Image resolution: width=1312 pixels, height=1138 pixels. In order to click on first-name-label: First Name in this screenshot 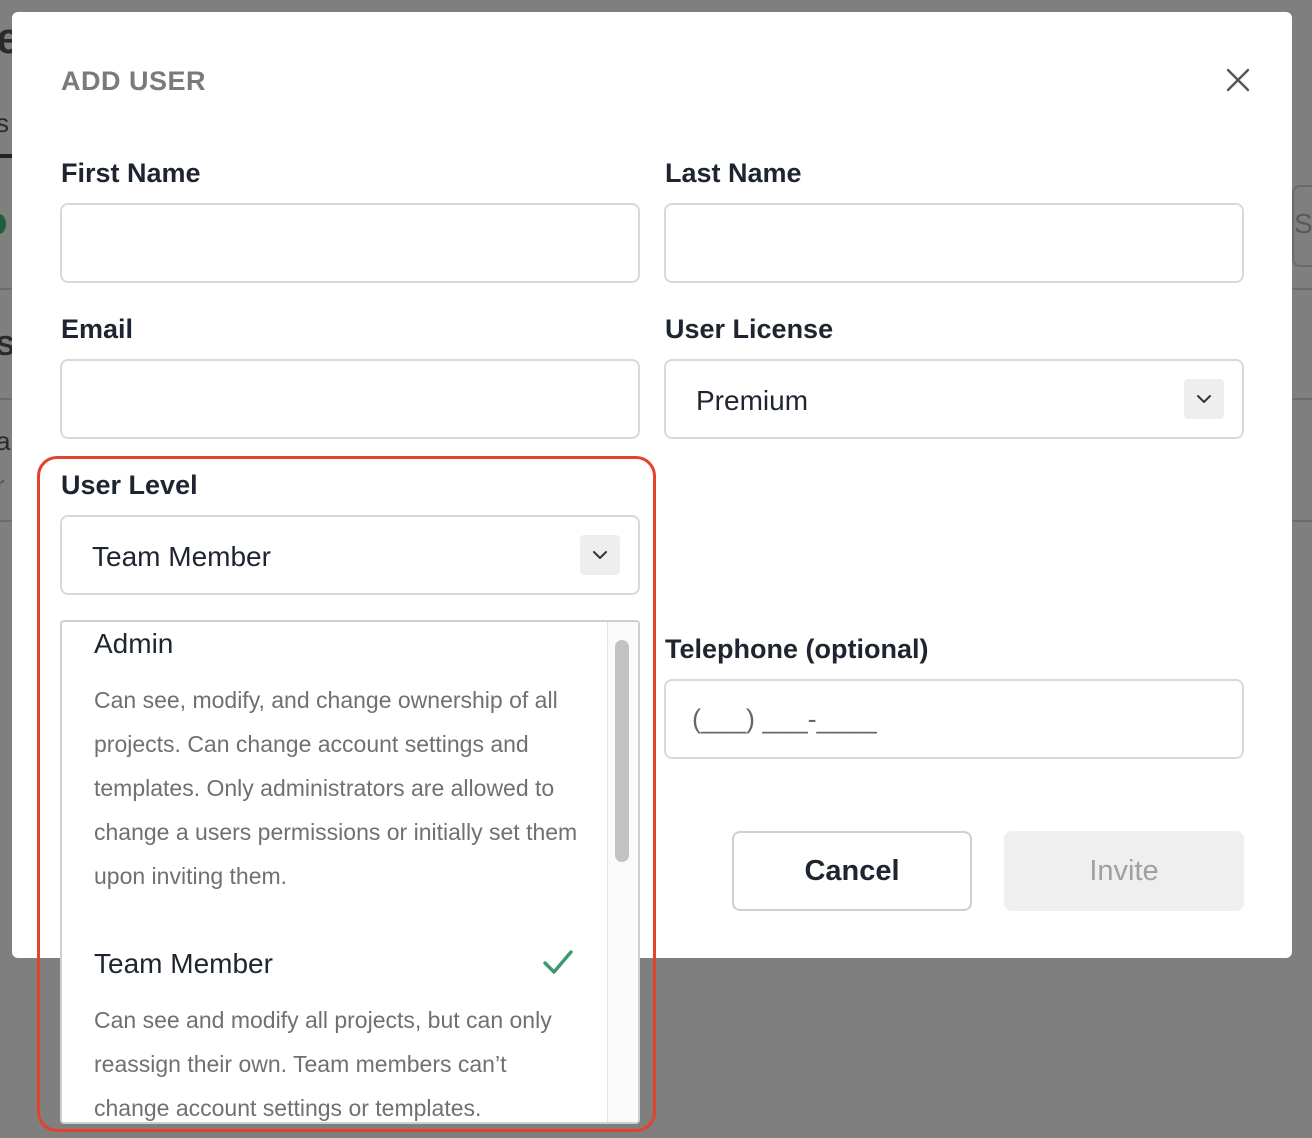, I will do `click(131, 173)`.